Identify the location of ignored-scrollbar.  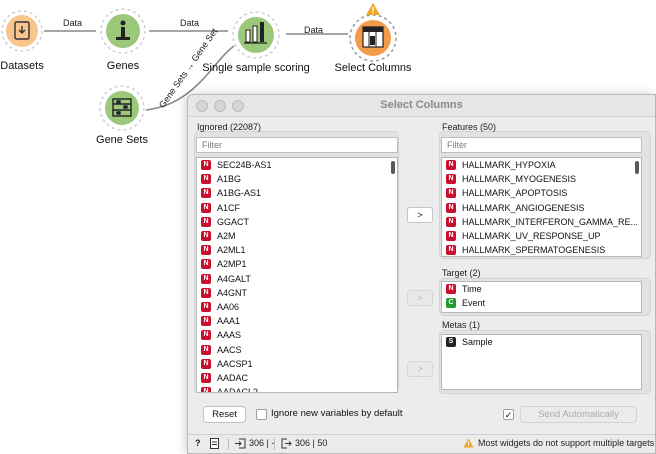
(393, 167).